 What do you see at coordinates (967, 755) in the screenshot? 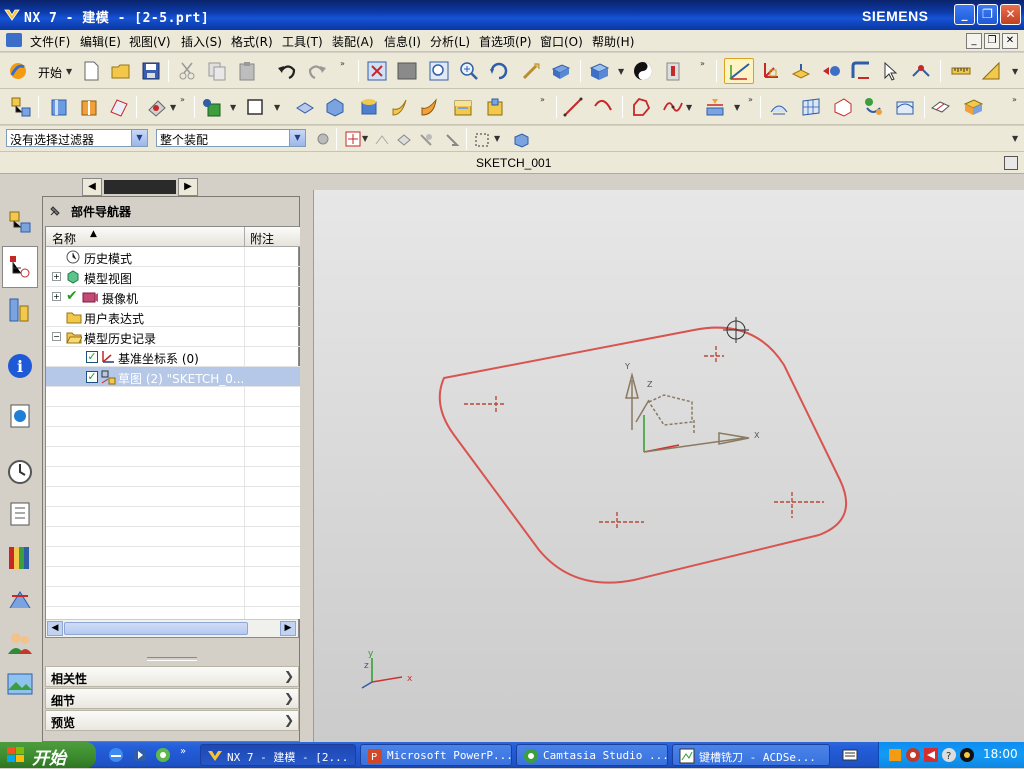
I see `tray-volume-icon` at bounding box center [967, 755].